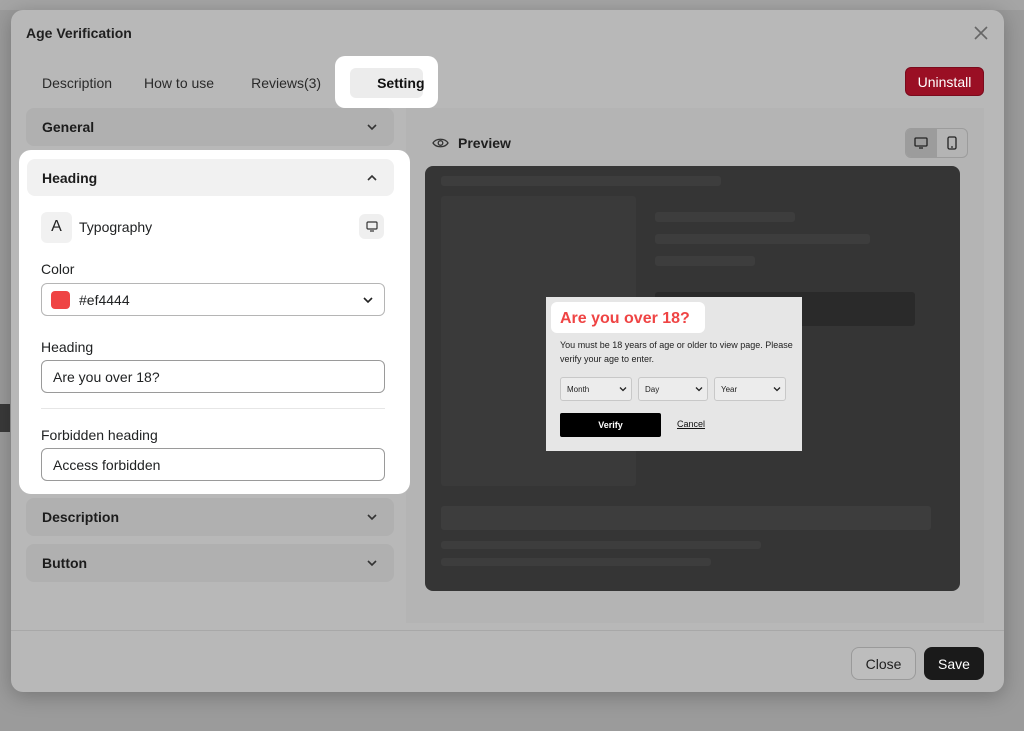 The height and width of the screenshot is (731, 1024). What do you see at coordinates (68, 127) in the screenshot?
I see `accordion-general-label: General` at bounding box center [68, 127].